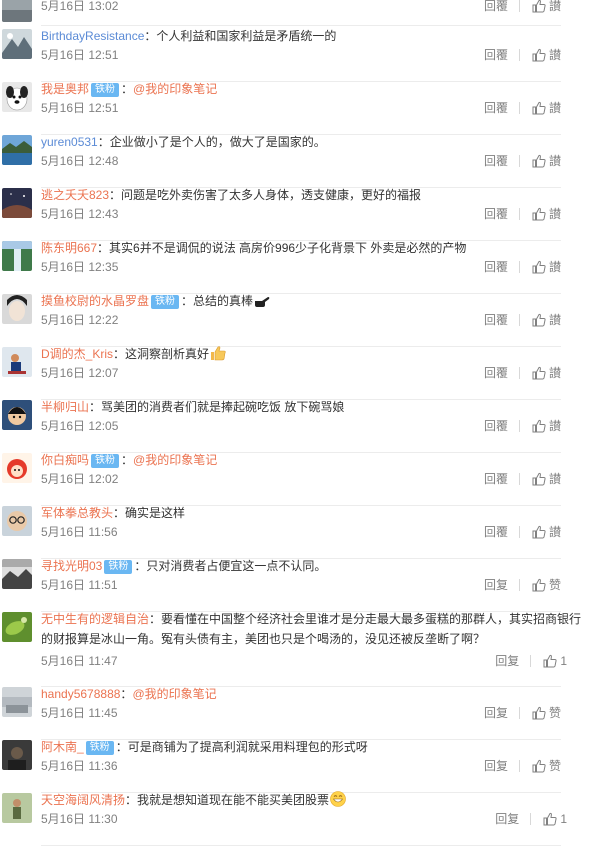 This screenshot has height=846, width=597. Describe the element at coordinates (77, 513) in the screenshot. I see `comment-username: 军体拳总教头` at that location.